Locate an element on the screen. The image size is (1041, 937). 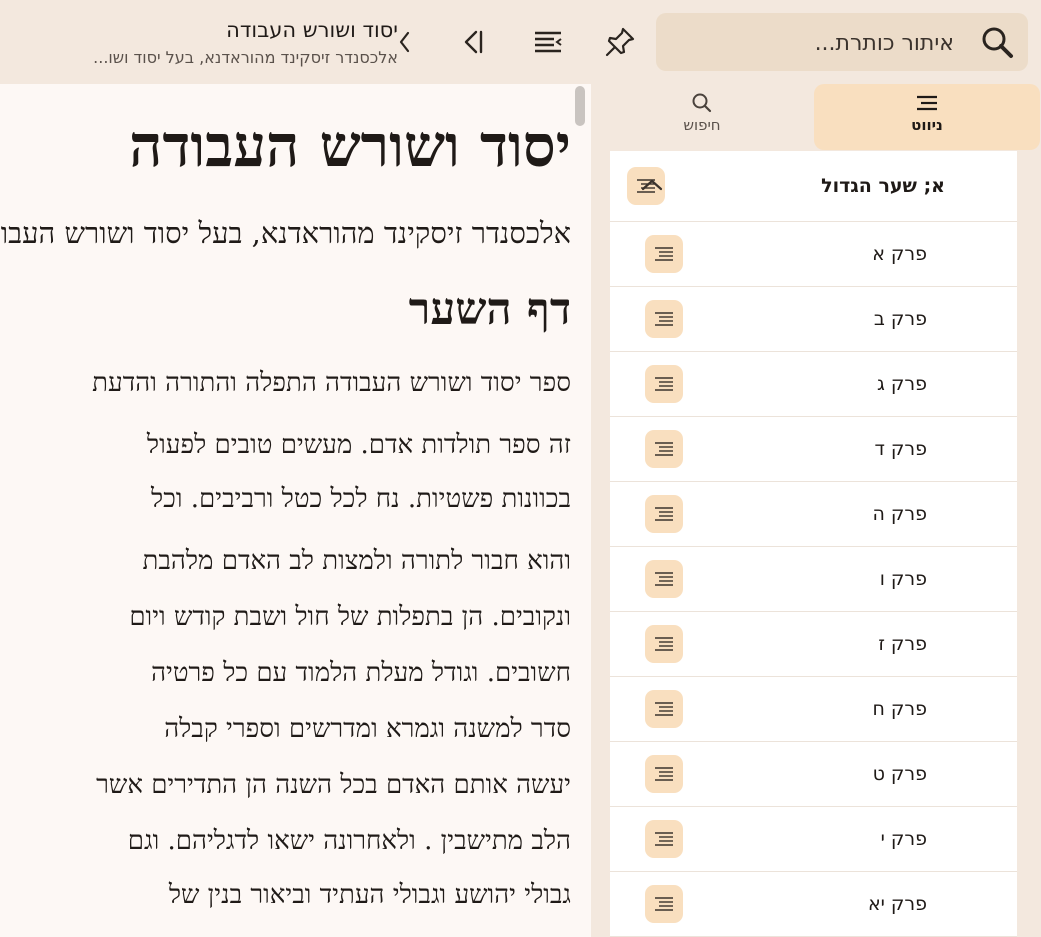
toc-chapter-label: פרק א is located at coordinates (899, 254).